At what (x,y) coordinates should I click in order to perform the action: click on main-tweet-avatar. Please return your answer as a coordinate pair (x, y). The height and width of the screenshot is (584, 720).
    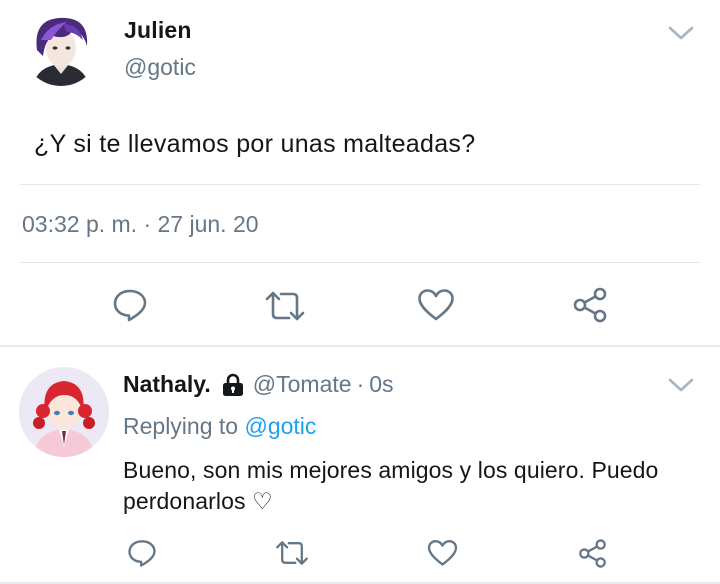
    Looking at the image, I should click on (61, 48).